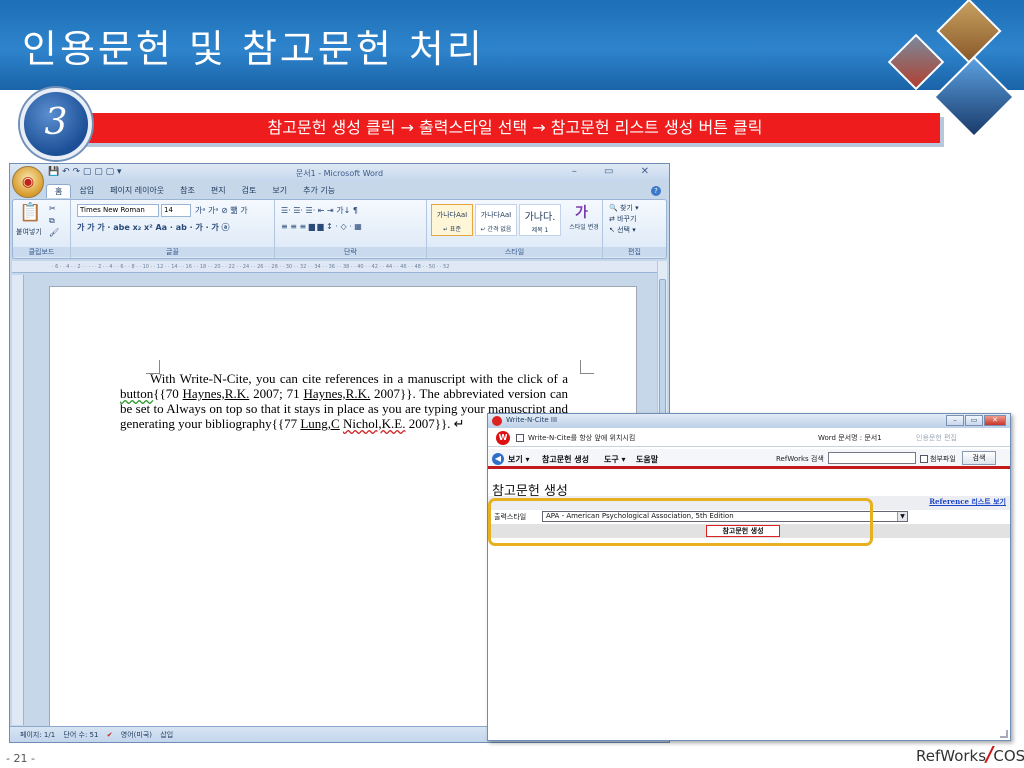  Describe the element at coordinates (680, 522) in the screenshot. I see `callout-highlight-box` at that location.